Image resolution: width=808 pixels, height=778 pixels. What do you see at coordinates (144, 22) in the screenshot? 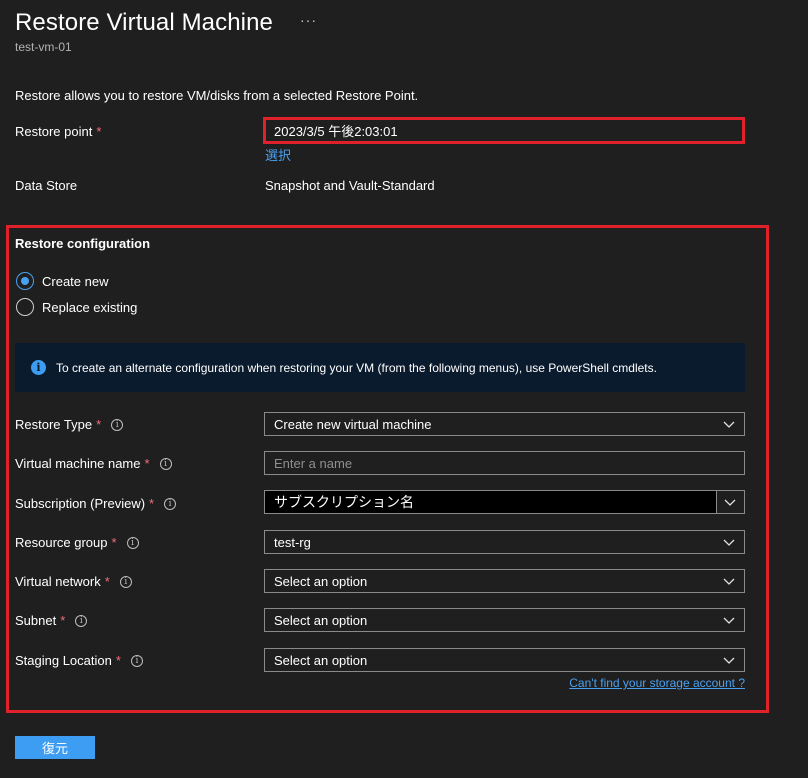
I see `page-title: Restore Virtual Machine` at bounding box center [144, 22].